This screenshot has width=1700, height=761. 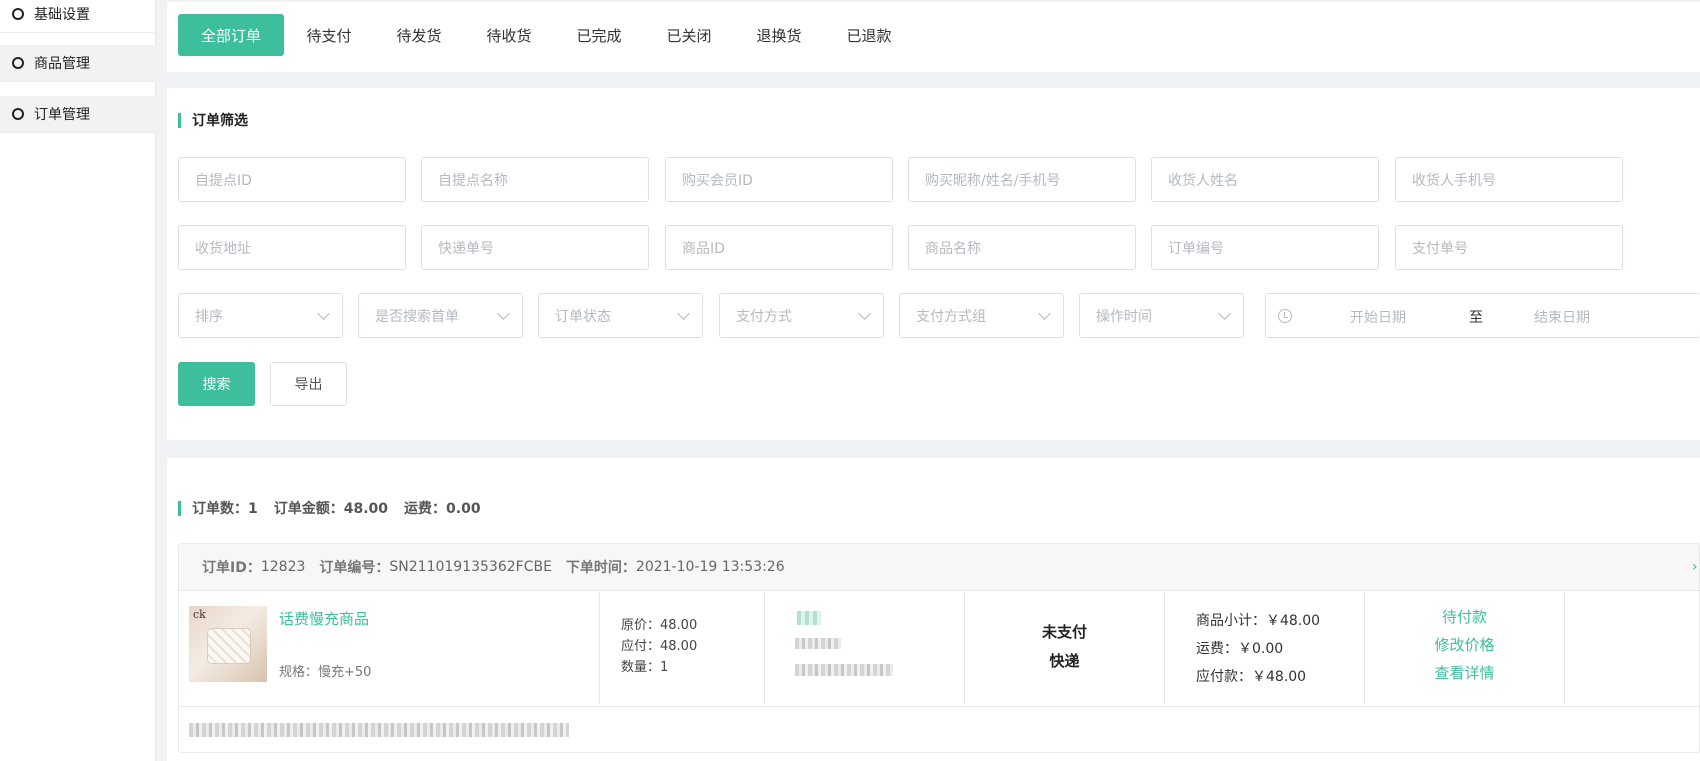 I want to click on more-link-fragment: ›, so click(x=1695, y=567).